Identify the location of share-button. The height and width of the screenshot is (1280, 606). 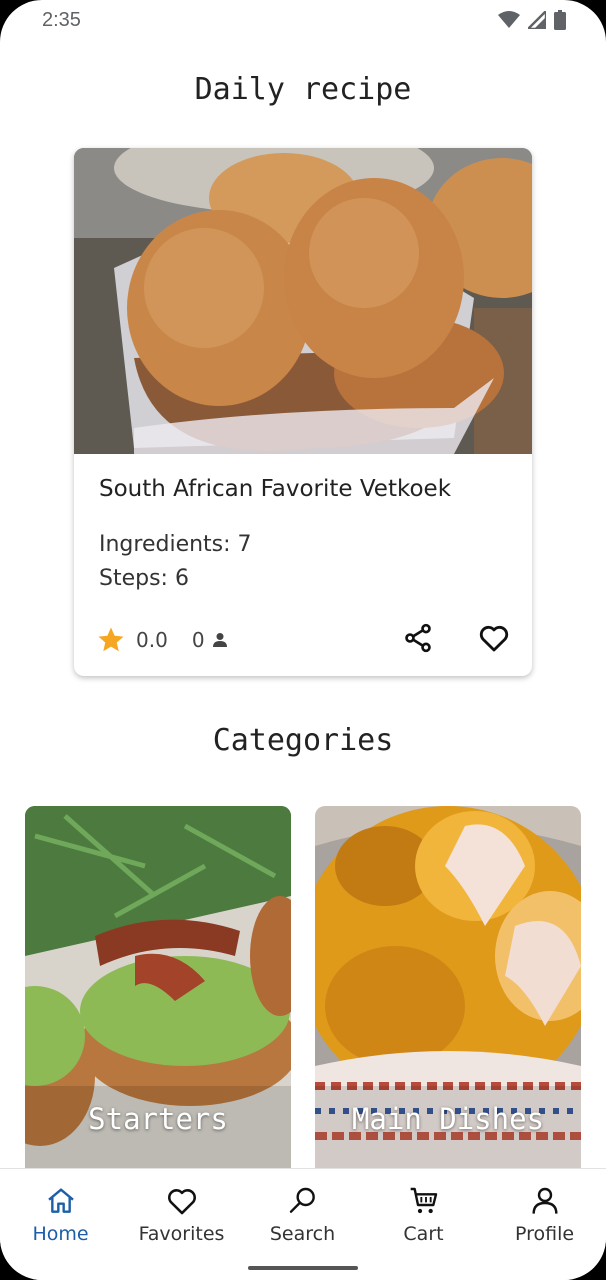
(418, 638).